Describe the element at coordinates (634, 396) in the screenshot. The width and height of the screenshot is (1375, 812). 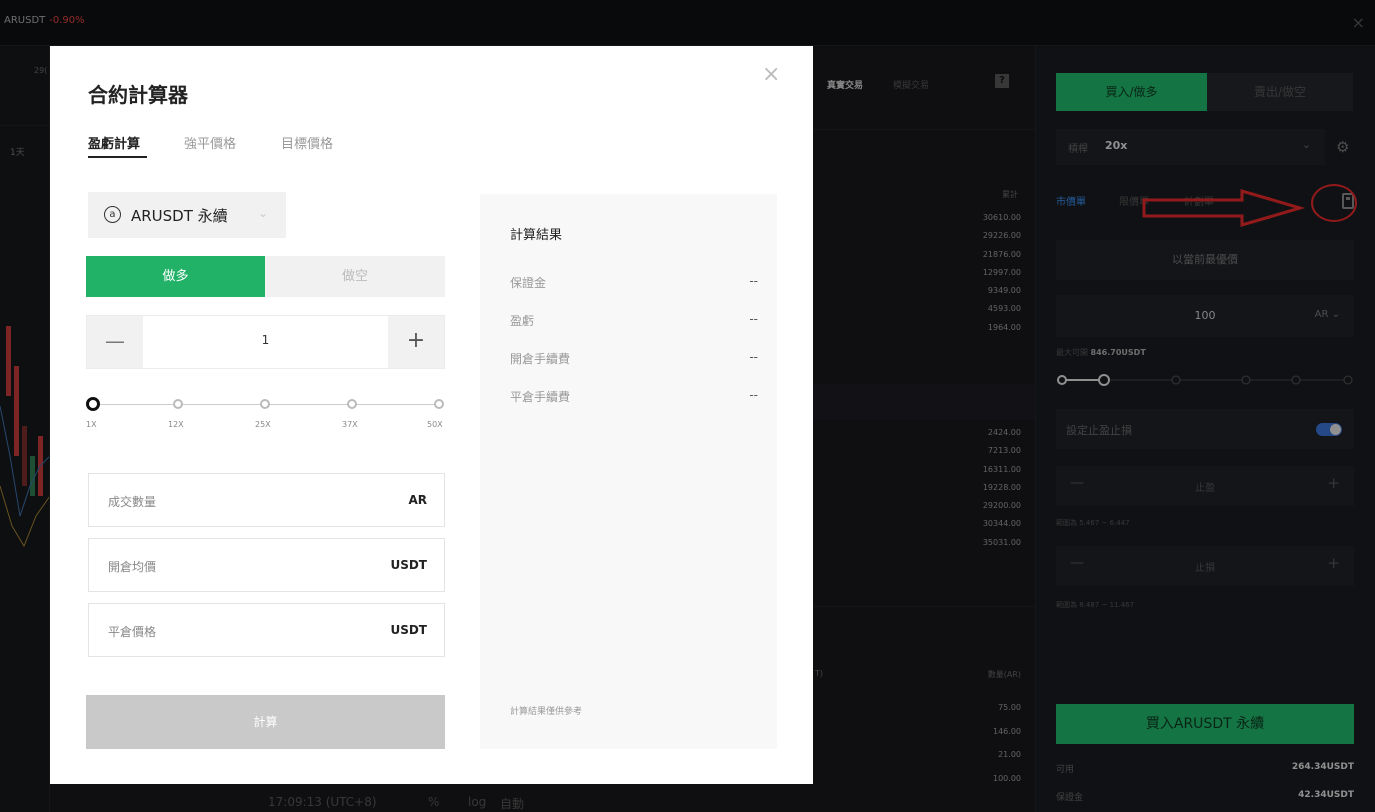
I see `result-row-close-fee: 平倉手續費 --` at that location.